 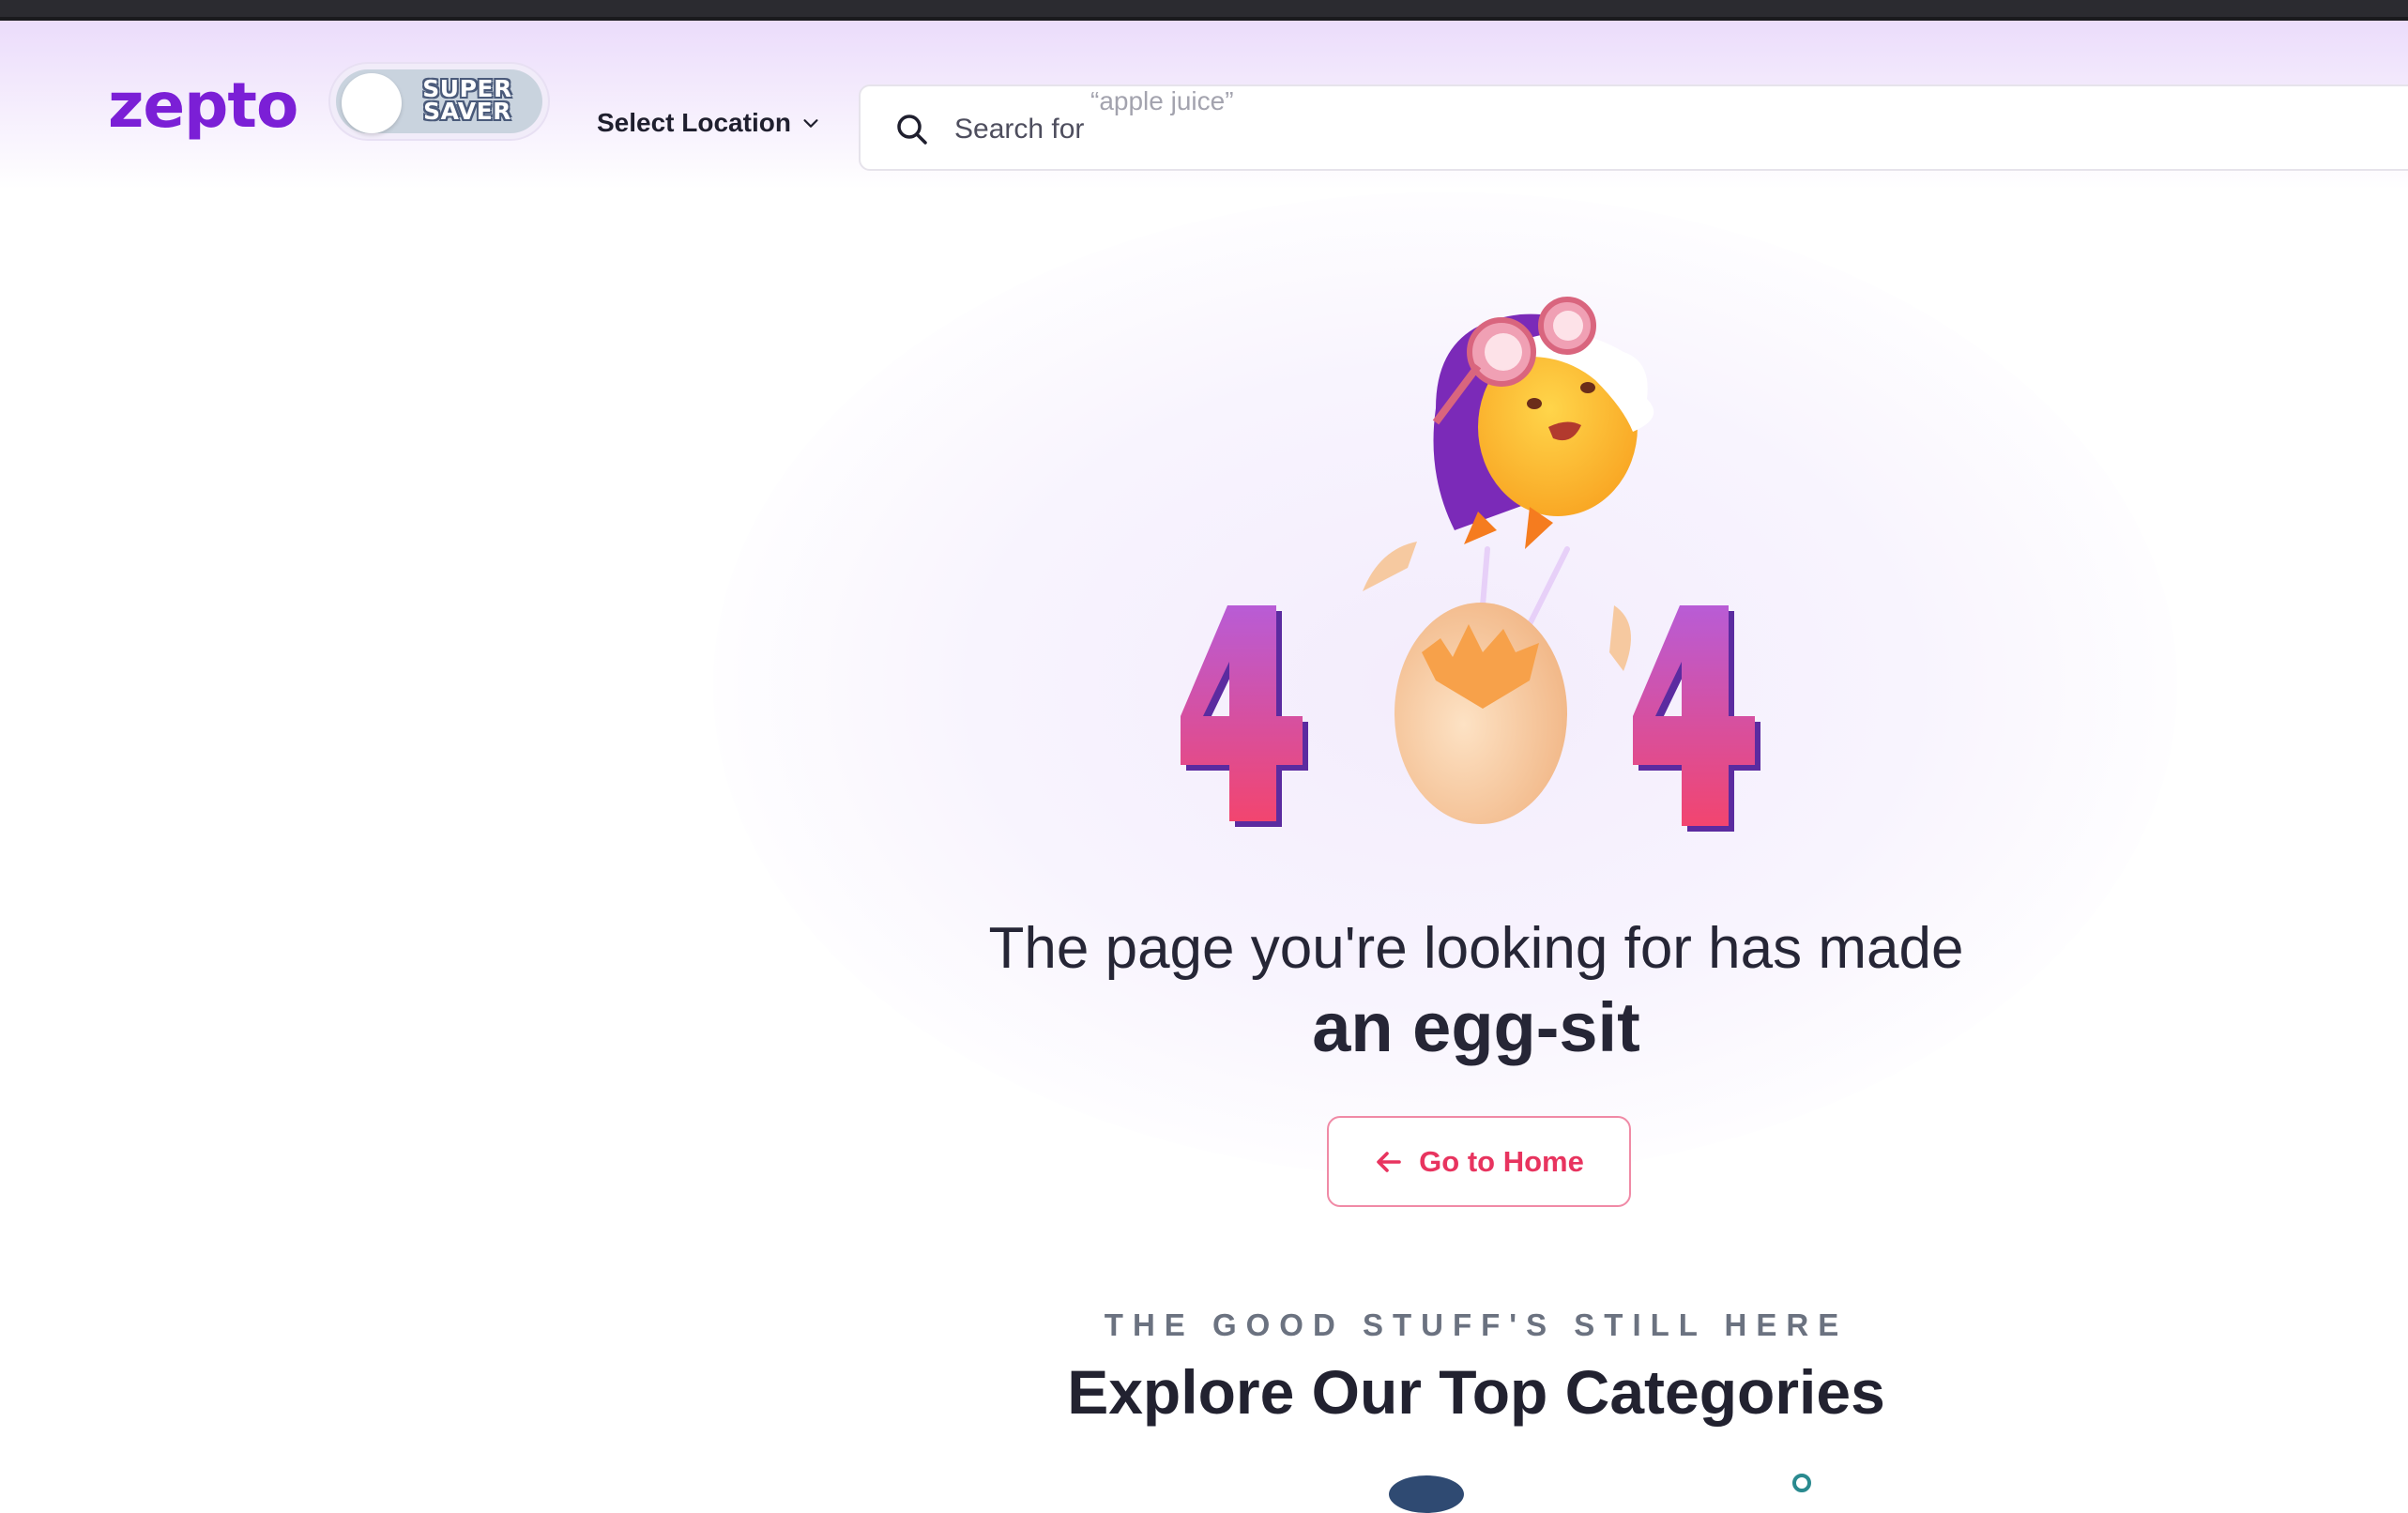 What do you see at coordinates (1476, 1324) in the screenshot?
I see `categories-eyebrow: THE GOOD STUFF'S STILL HERE` at bounding box center [1476, 1324].